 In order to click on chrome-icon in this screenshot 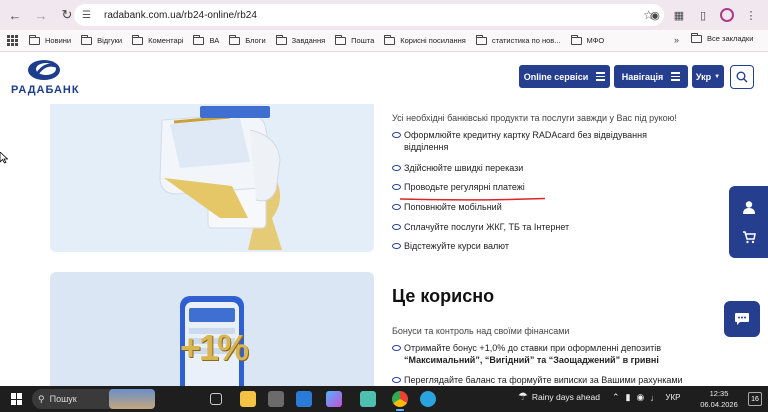, I will do `click(400, 401)`.